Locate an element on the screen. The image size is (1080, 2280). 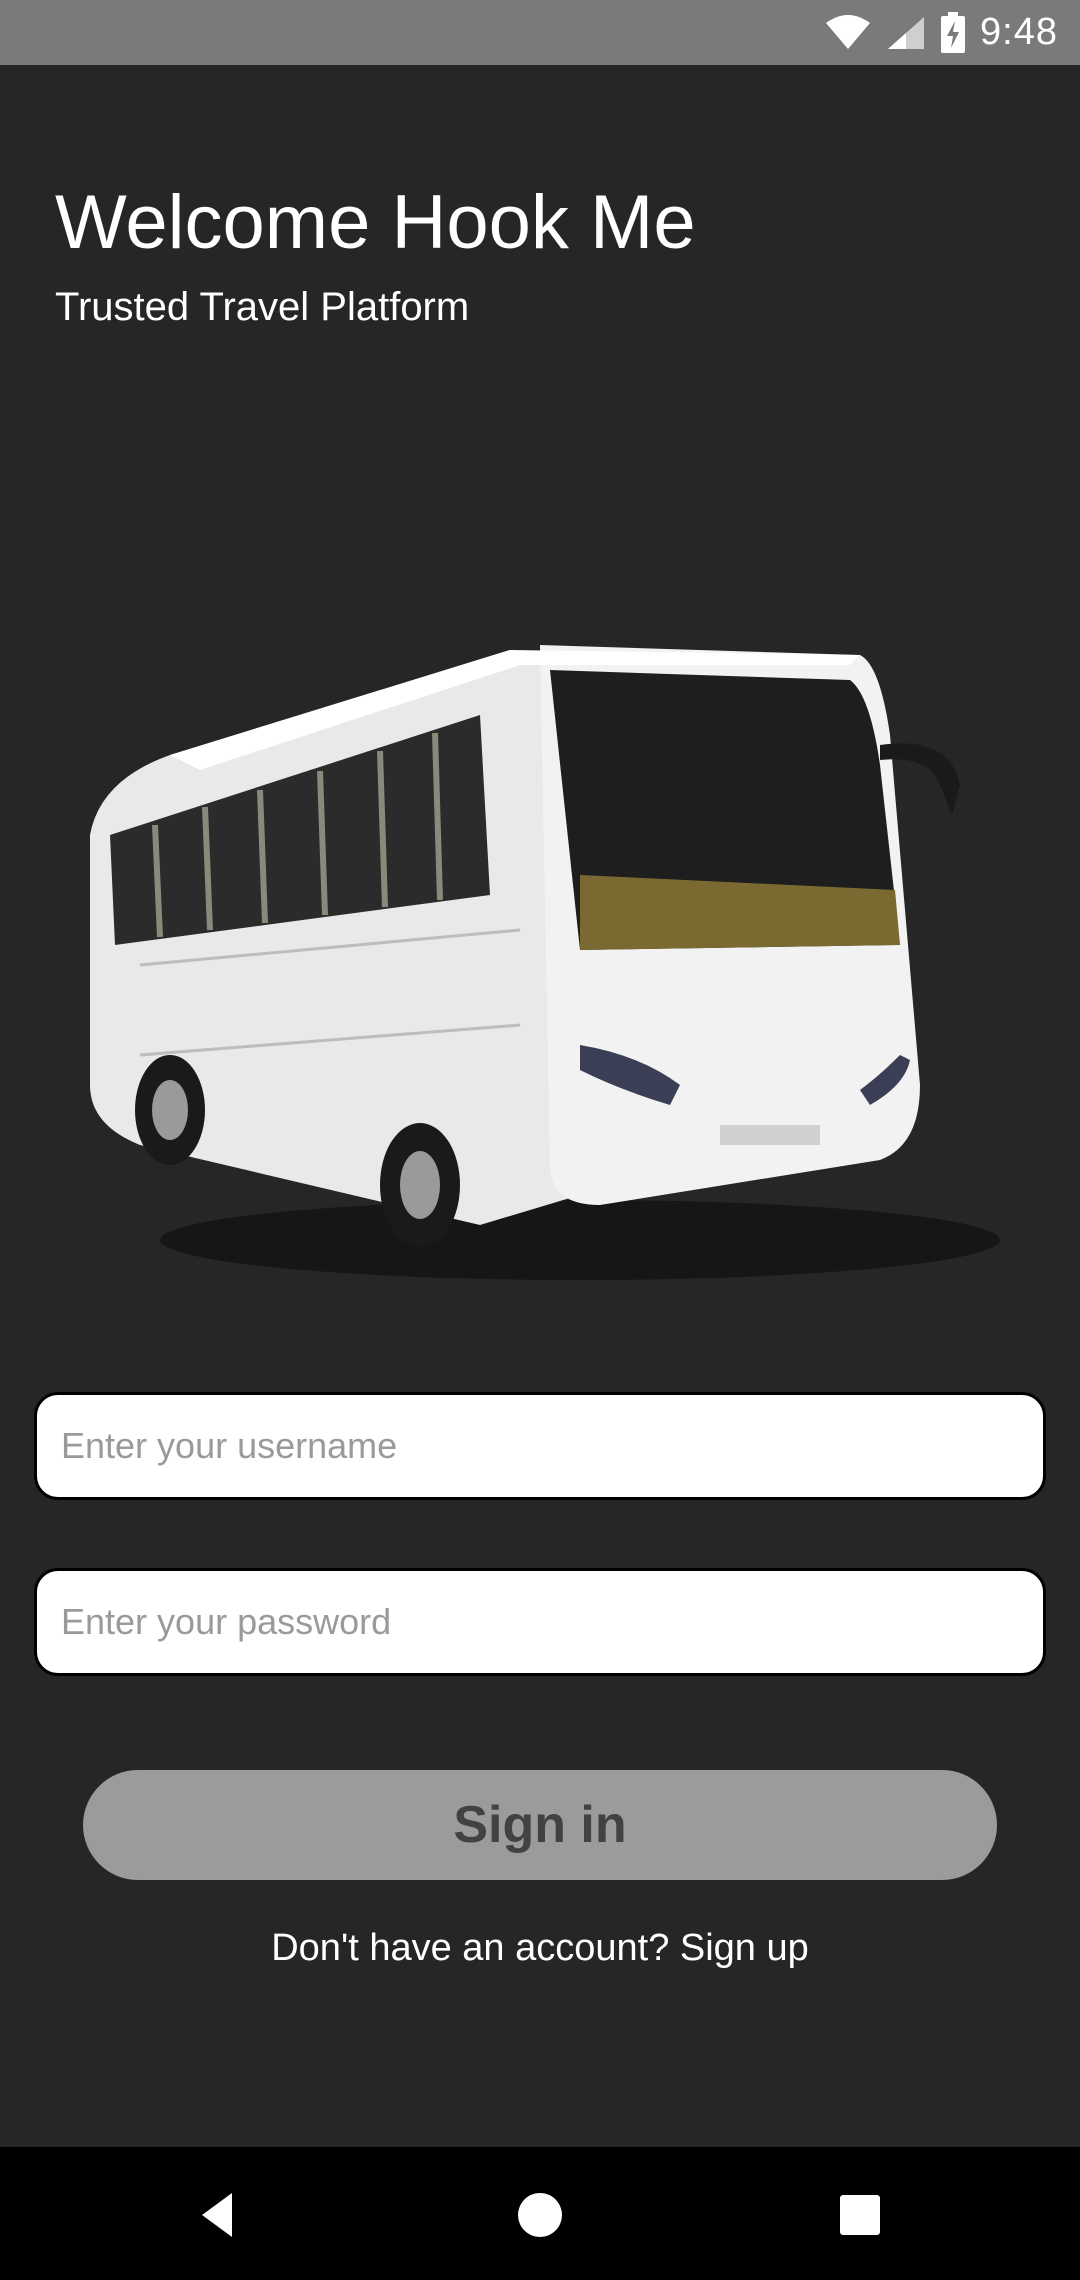
sign-in-button: Sign in is located at coordinates (540, 1825).